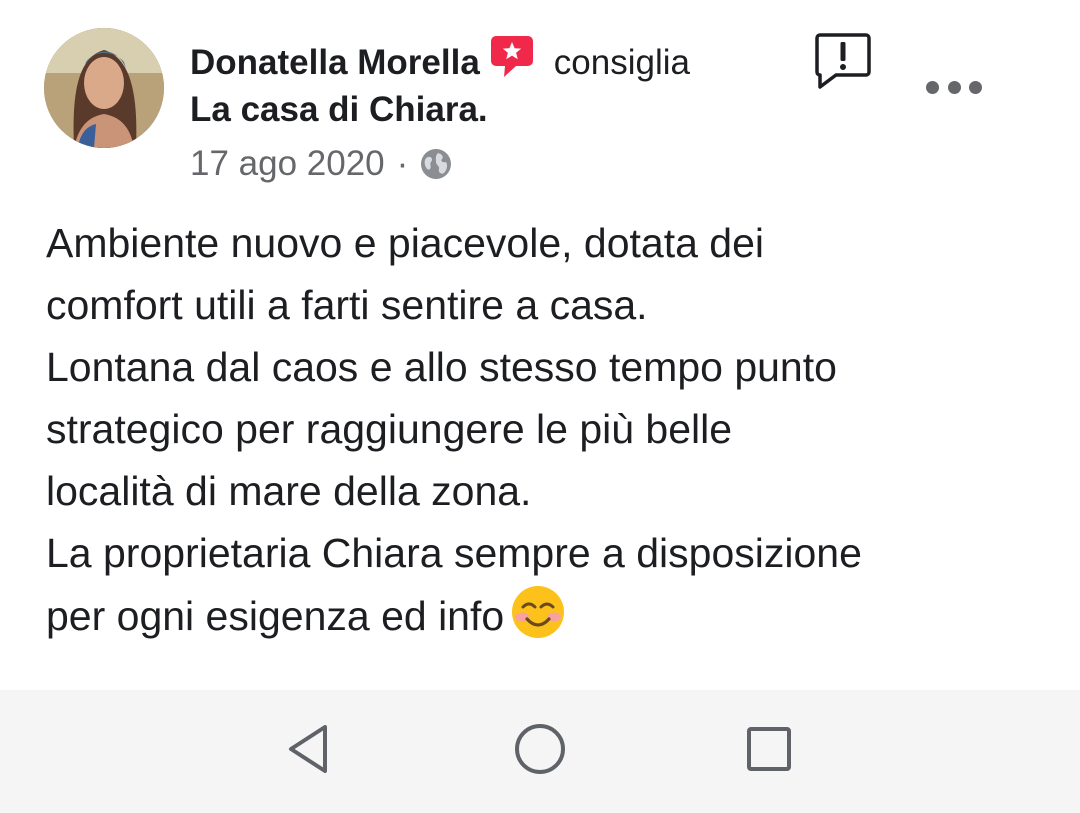  Describe the element at coordinates (538, 612) in the screenshot. I see `smiling-face-icon` at that location.